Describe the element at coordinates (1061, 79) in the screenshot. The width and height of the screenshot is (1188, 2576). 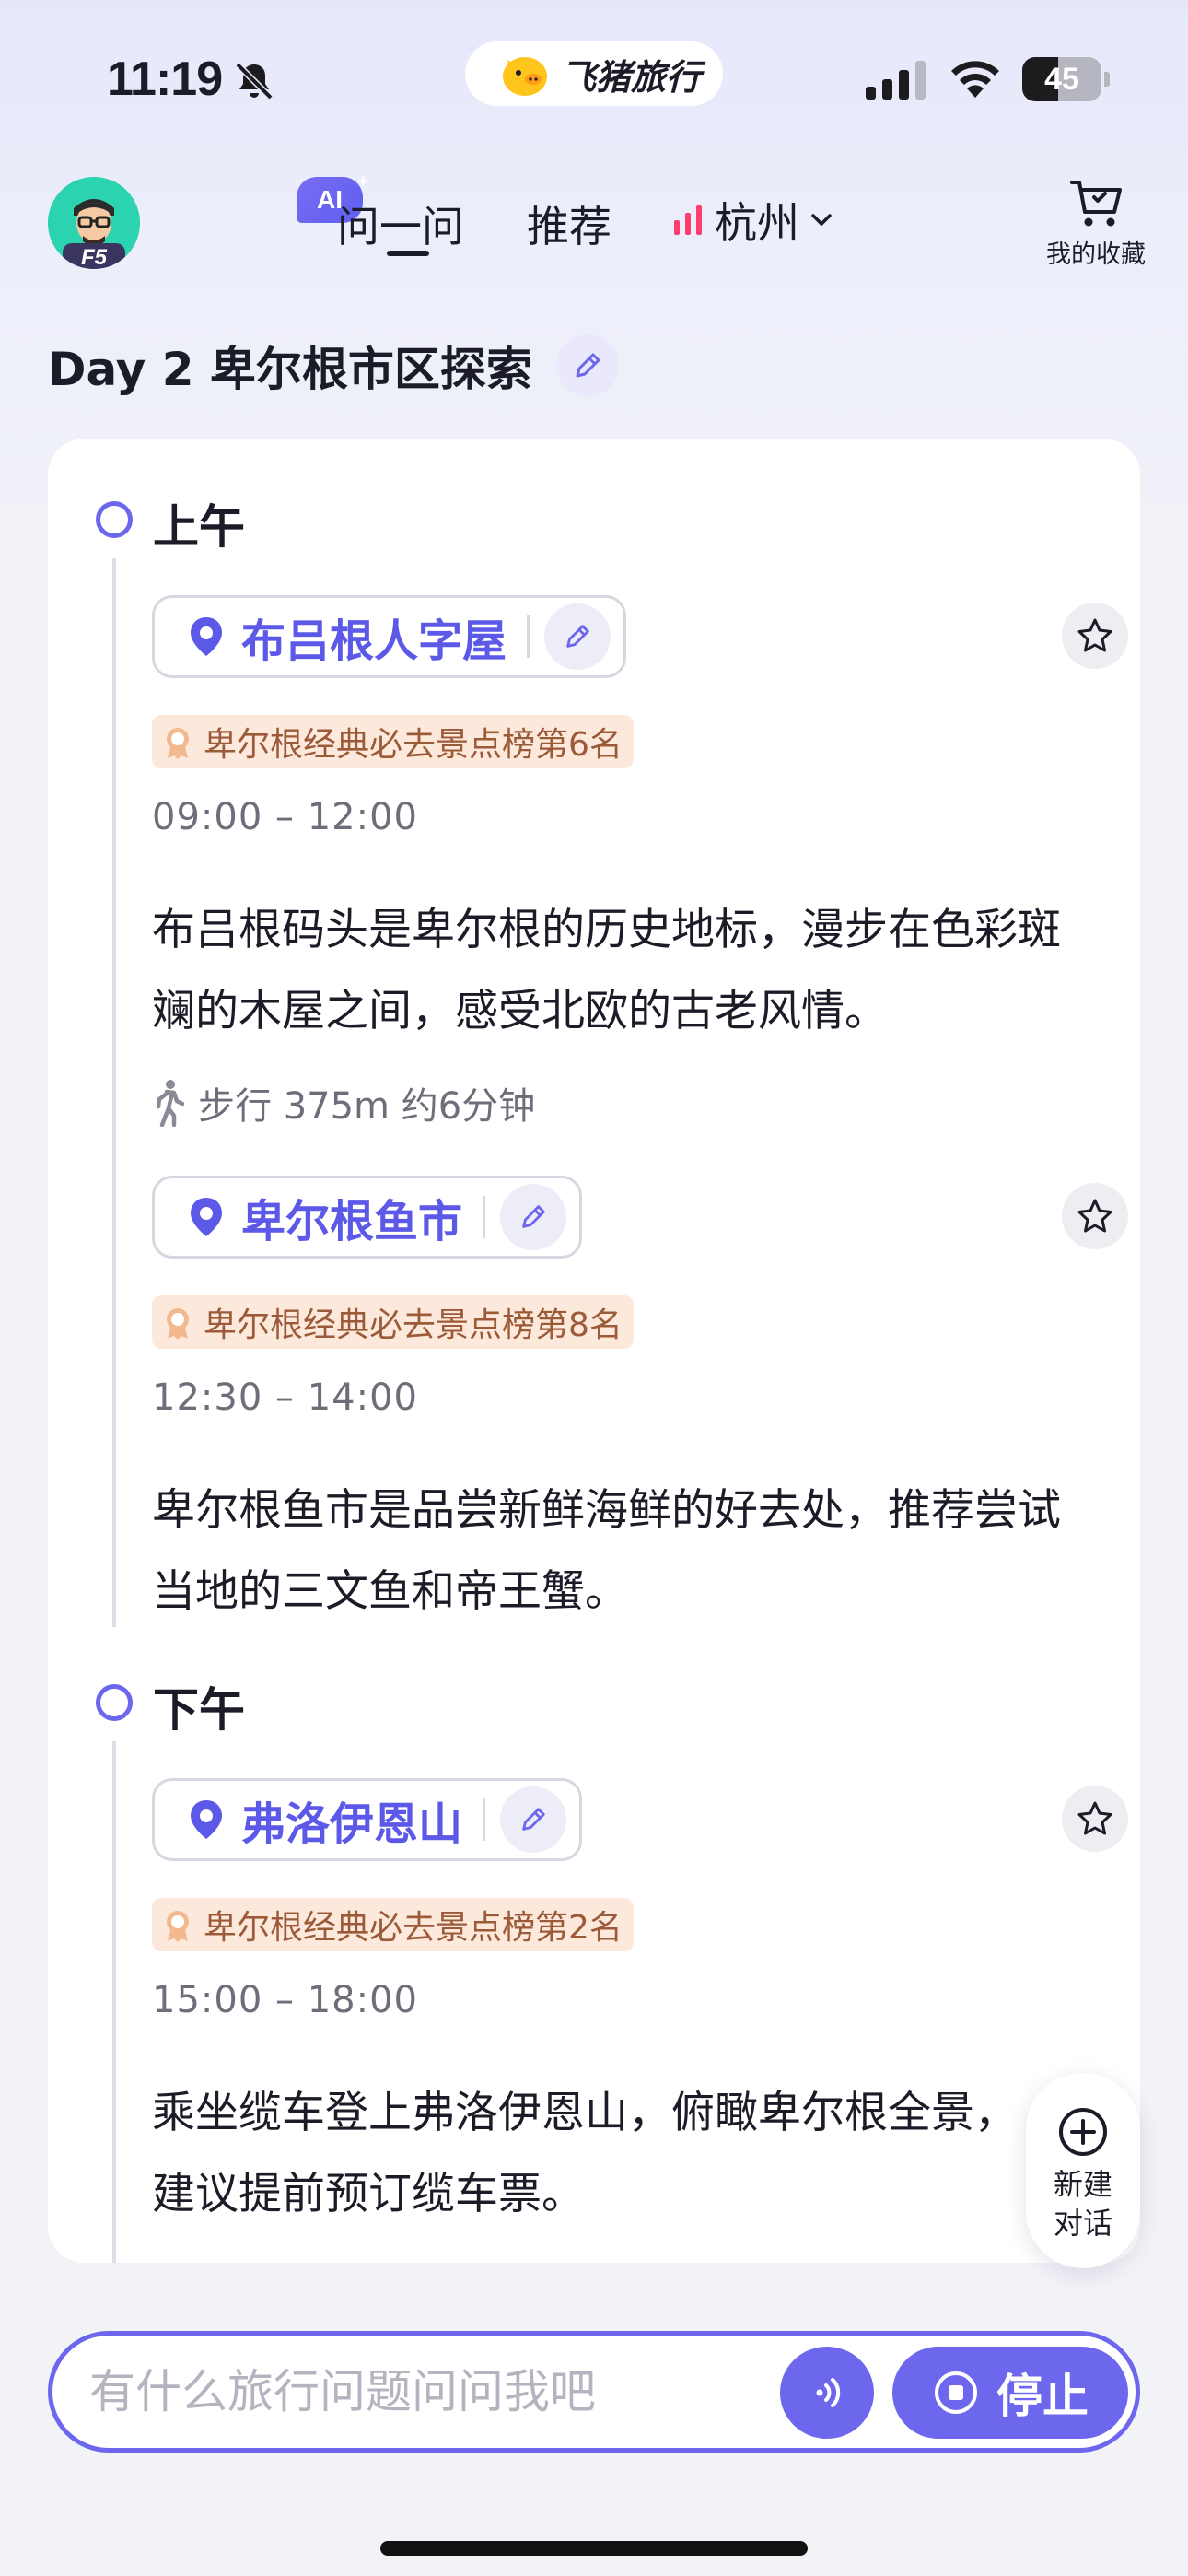
I see `battery-level: 45` at that location.